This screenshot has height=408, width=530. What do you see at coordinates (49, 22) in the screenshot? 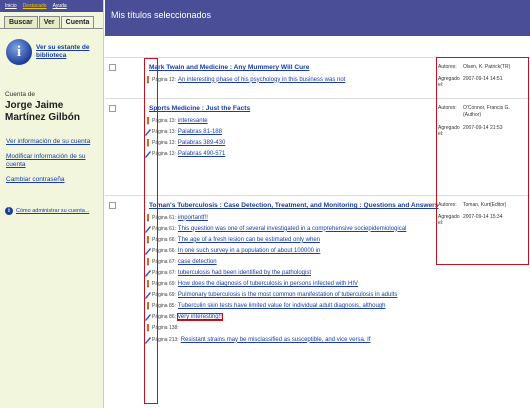
I see `tab-ver: Ver` at bounding box center [49, 22].